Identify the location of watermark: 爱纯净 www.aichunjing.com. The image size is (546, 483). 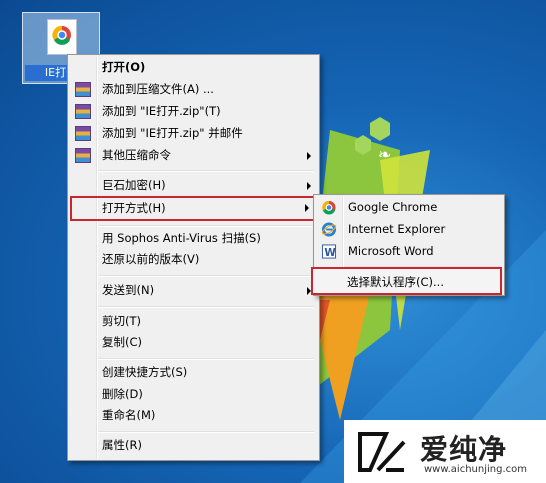
(445, 451).